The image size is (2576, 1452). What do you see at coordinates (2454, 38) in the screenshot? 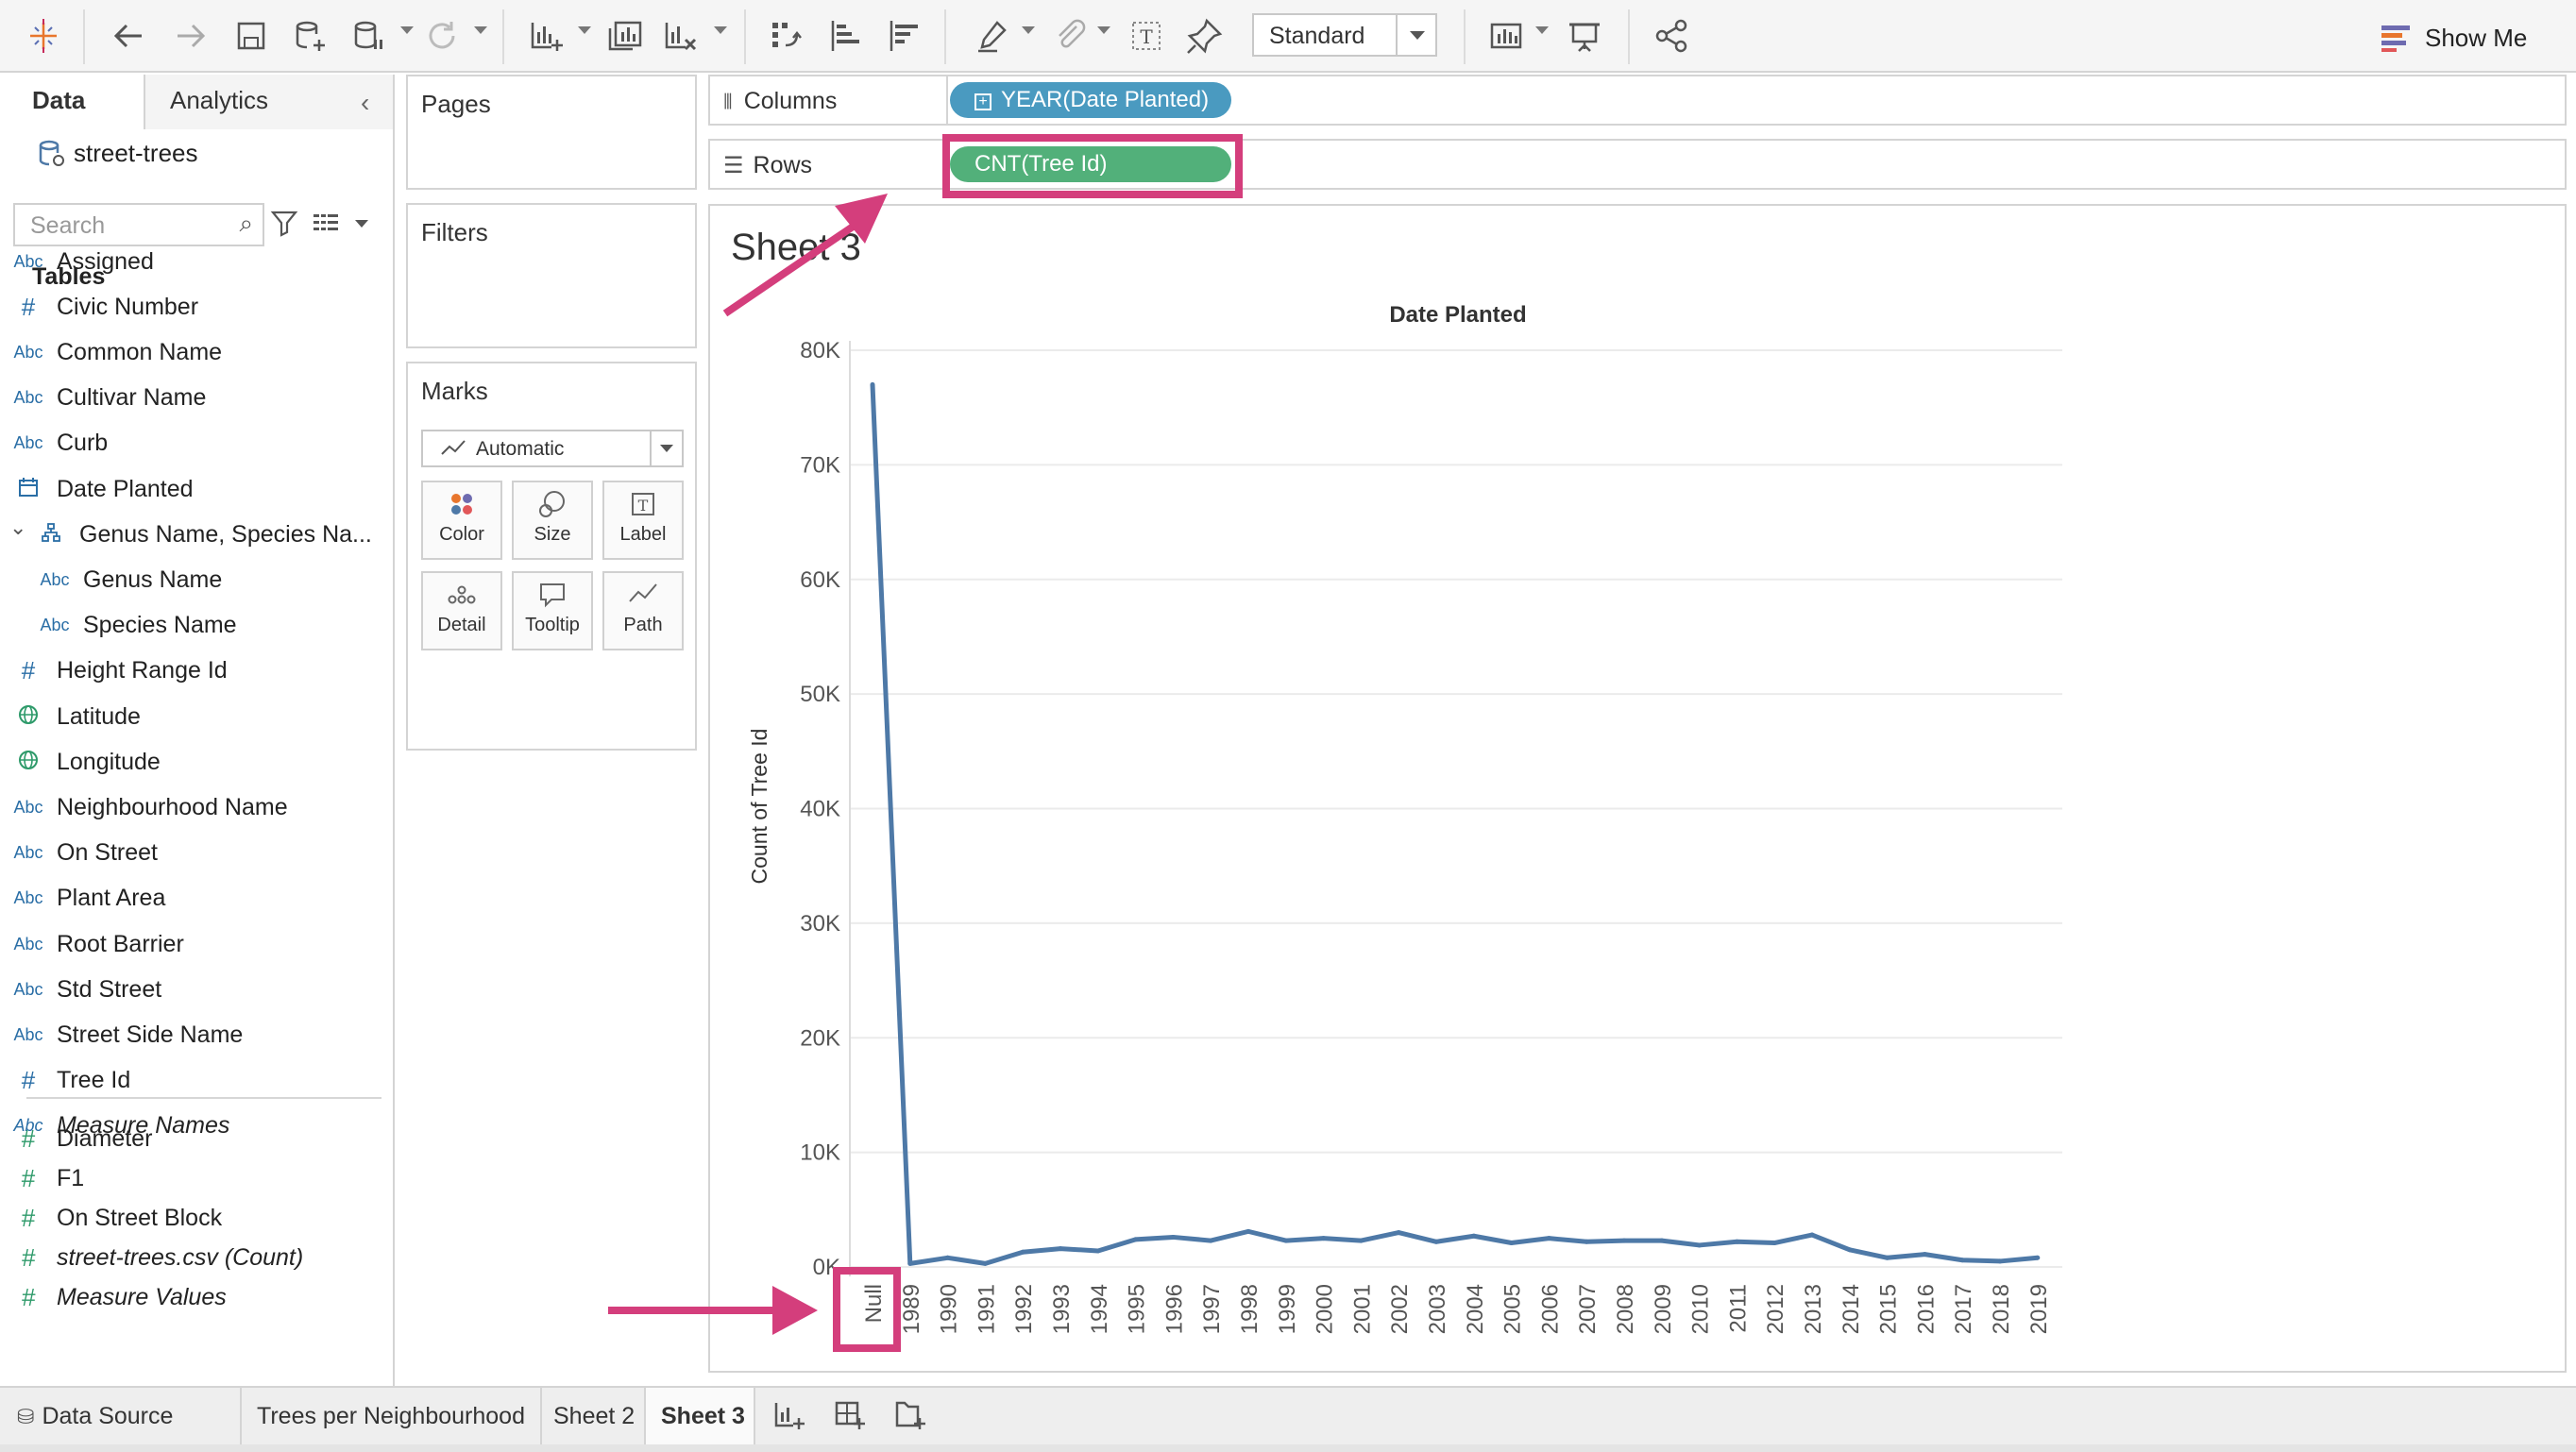
I see `show-me-button: Show Me` at bounding box center [2454, 38].